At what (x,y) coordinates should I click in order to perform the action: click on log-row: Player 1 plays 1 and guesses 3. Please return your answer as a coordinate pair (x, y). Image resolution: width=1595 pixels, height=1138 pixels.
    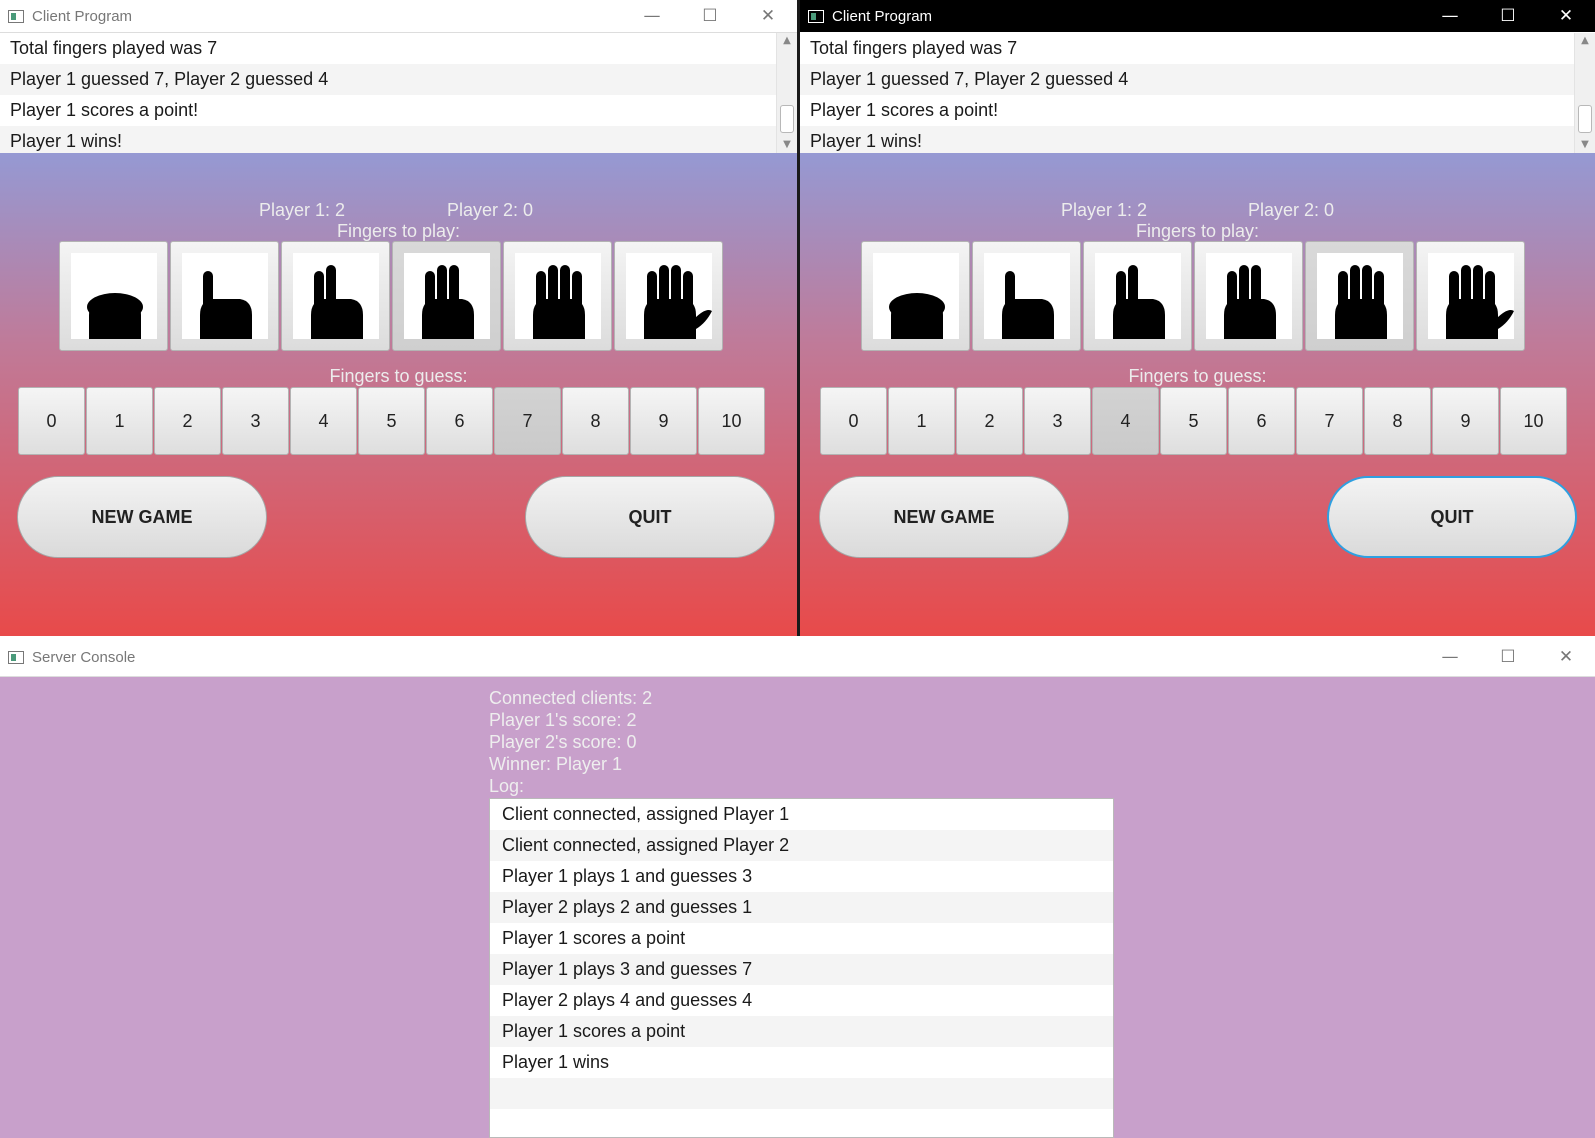
    Looking at the image, I should click on (627, 876).